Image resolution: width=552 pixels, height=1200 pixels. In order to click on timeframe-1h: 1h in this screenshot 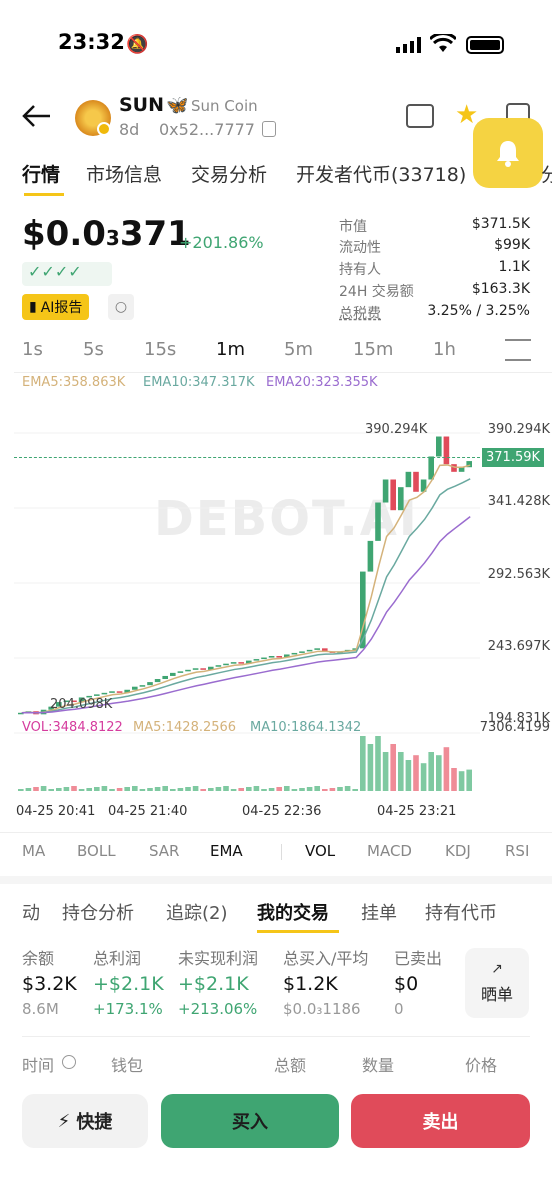, I will do `click(444, 349)`.